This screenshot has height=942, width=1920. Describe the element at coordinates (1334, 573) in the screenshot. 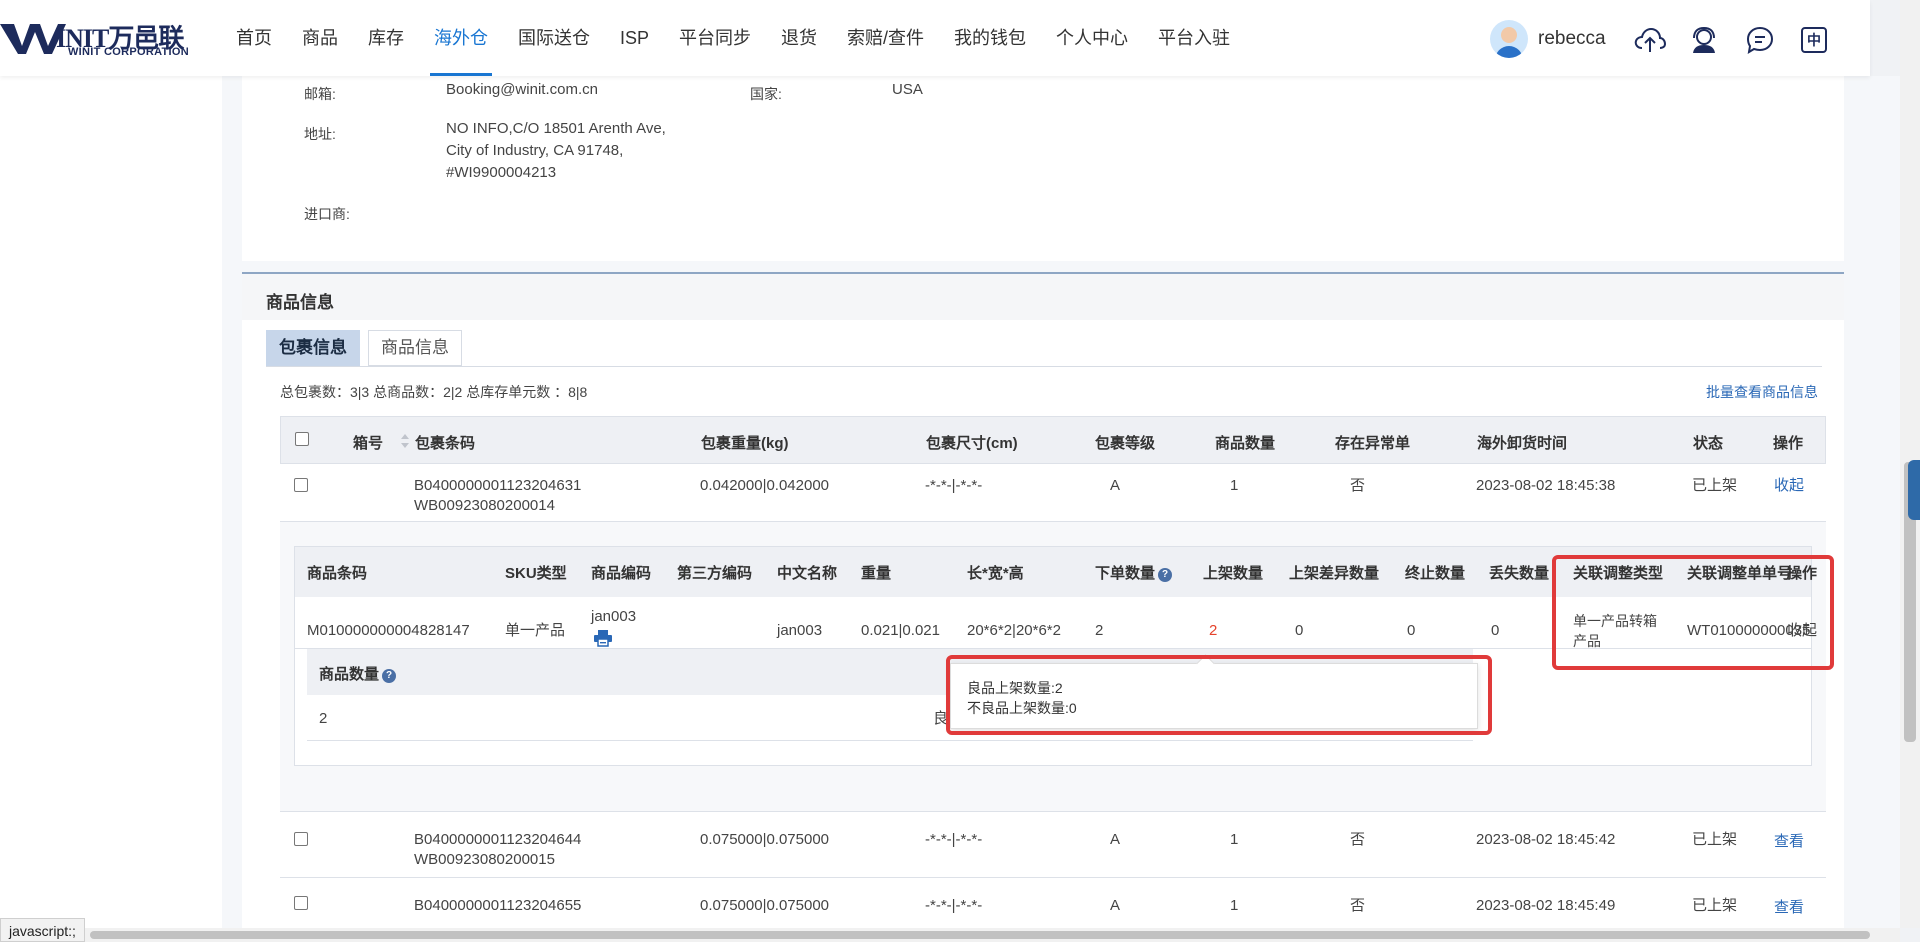

I see `col-shelf-diff-qty: 上架差异数量` at that location.